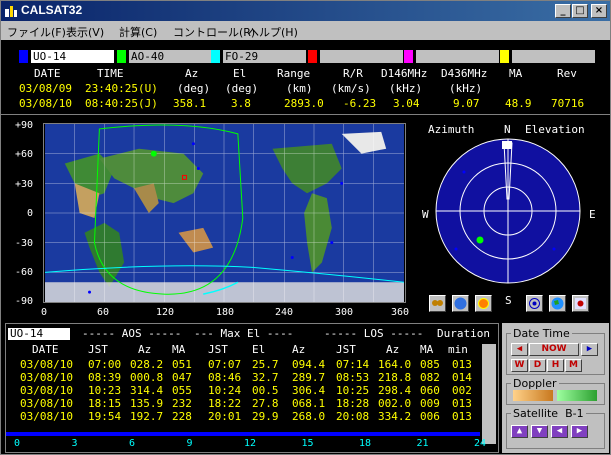  Describe the element at coordinates (353, 416) in the screenshot. I see `pass-cell-los-t: 20:08` at that location.